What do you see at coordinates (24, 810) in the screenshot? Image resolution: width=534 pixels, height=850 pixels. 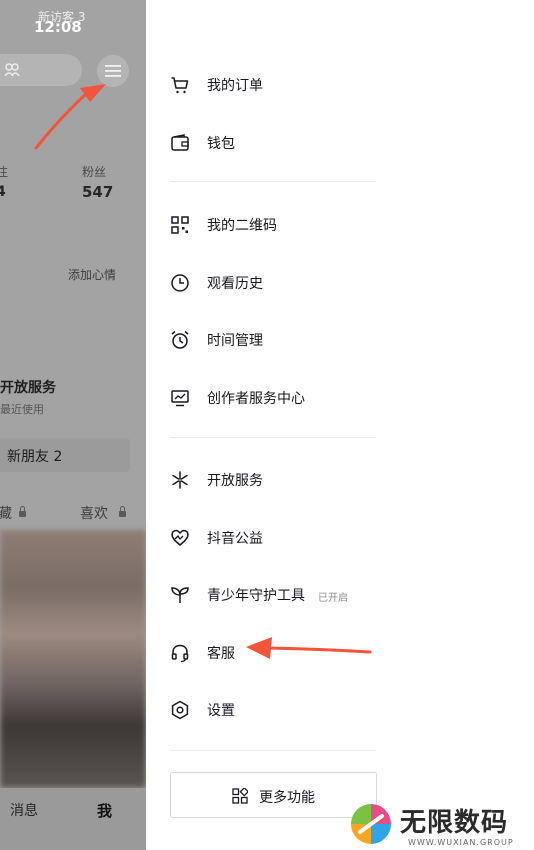 I see `nav-messages: 消息` at bounding box center [24, 810].